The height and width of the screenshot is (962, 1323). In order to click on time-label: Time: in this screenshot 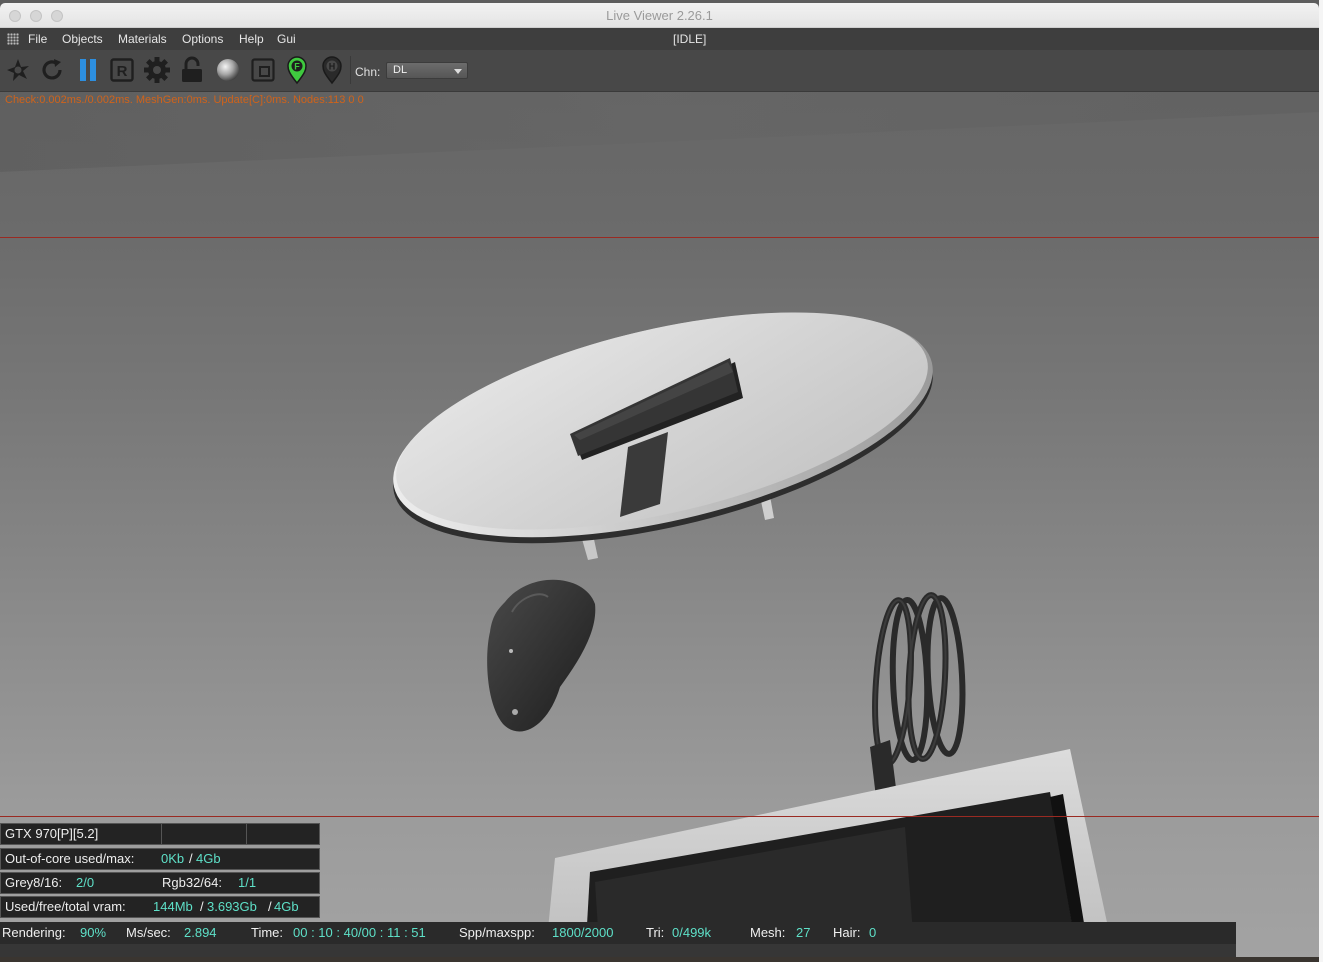, I will do `click(267, 932)`.